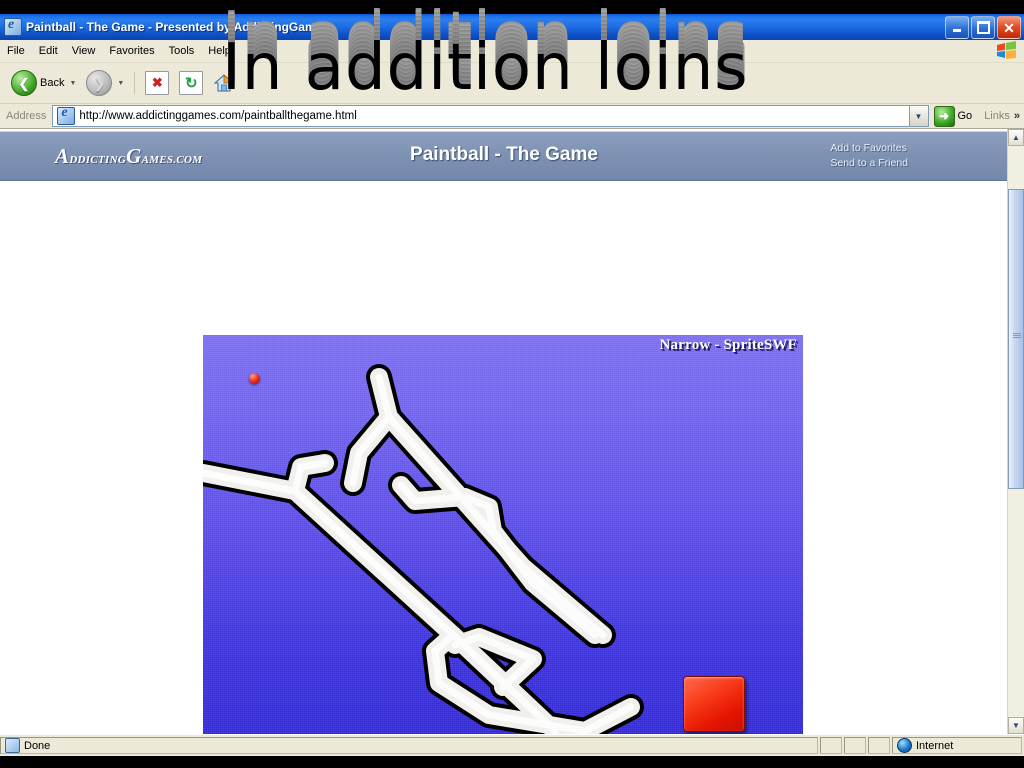 This screenshot has width=1024, height=768. I want to click on status-bar: Done Internet, so click(512, 745).